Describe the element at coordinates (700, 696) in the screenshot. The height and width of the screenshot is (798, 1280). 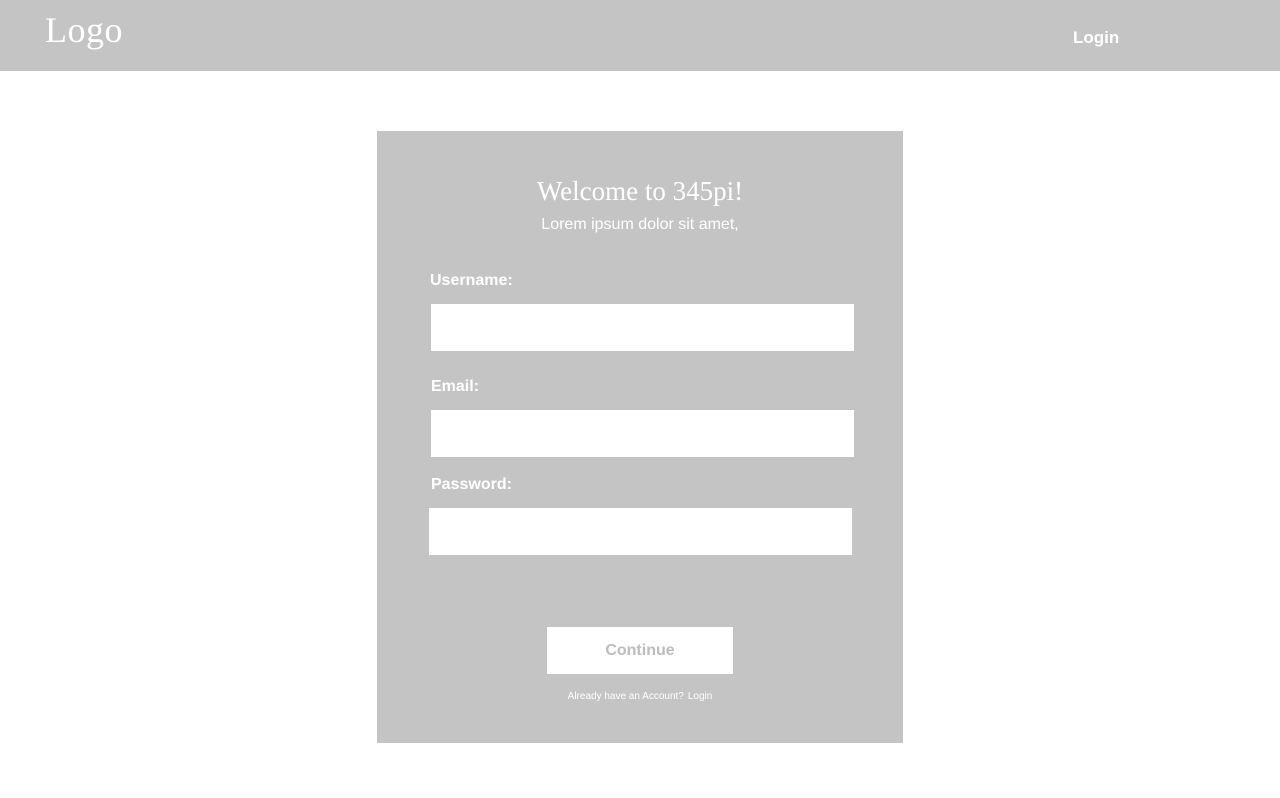
I see `footer-login-link: Login` at that location.